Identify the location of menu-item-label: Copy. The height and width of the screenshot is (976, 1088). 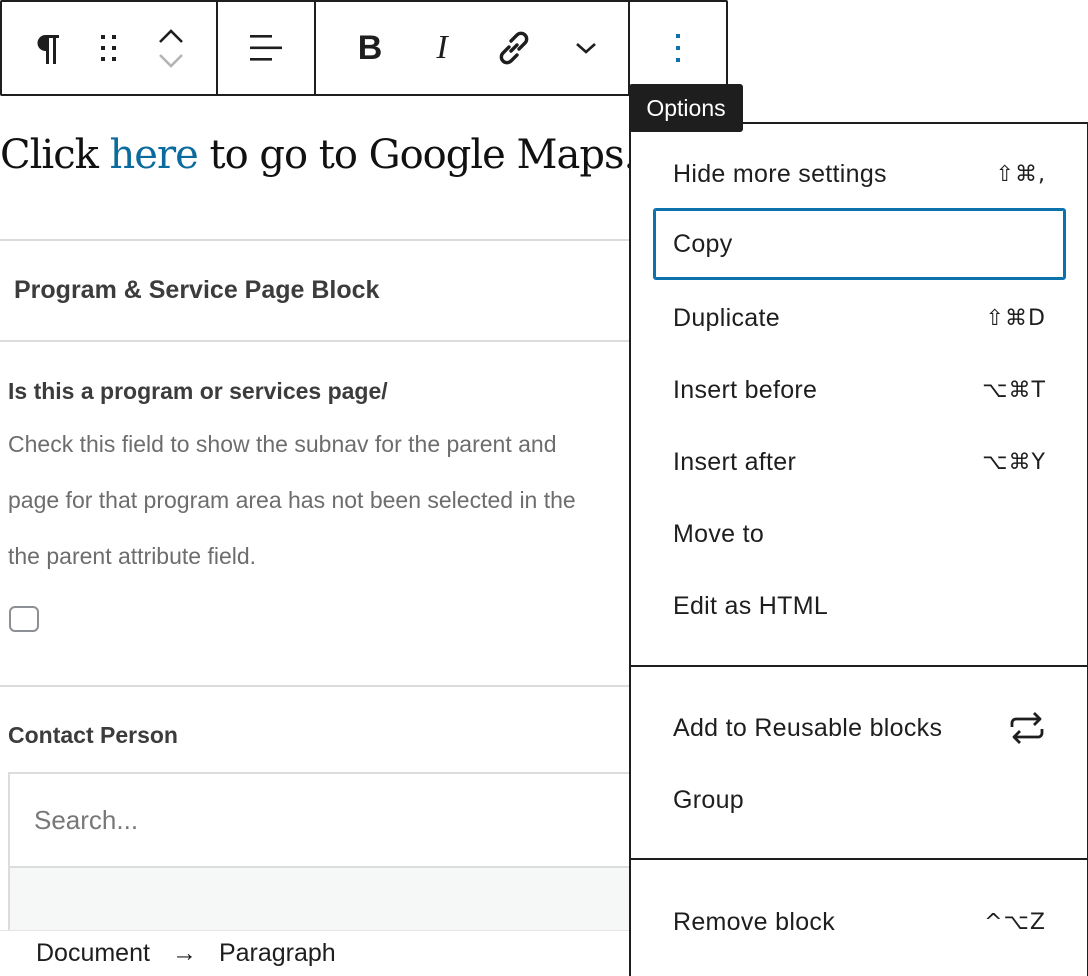
(703, 243).